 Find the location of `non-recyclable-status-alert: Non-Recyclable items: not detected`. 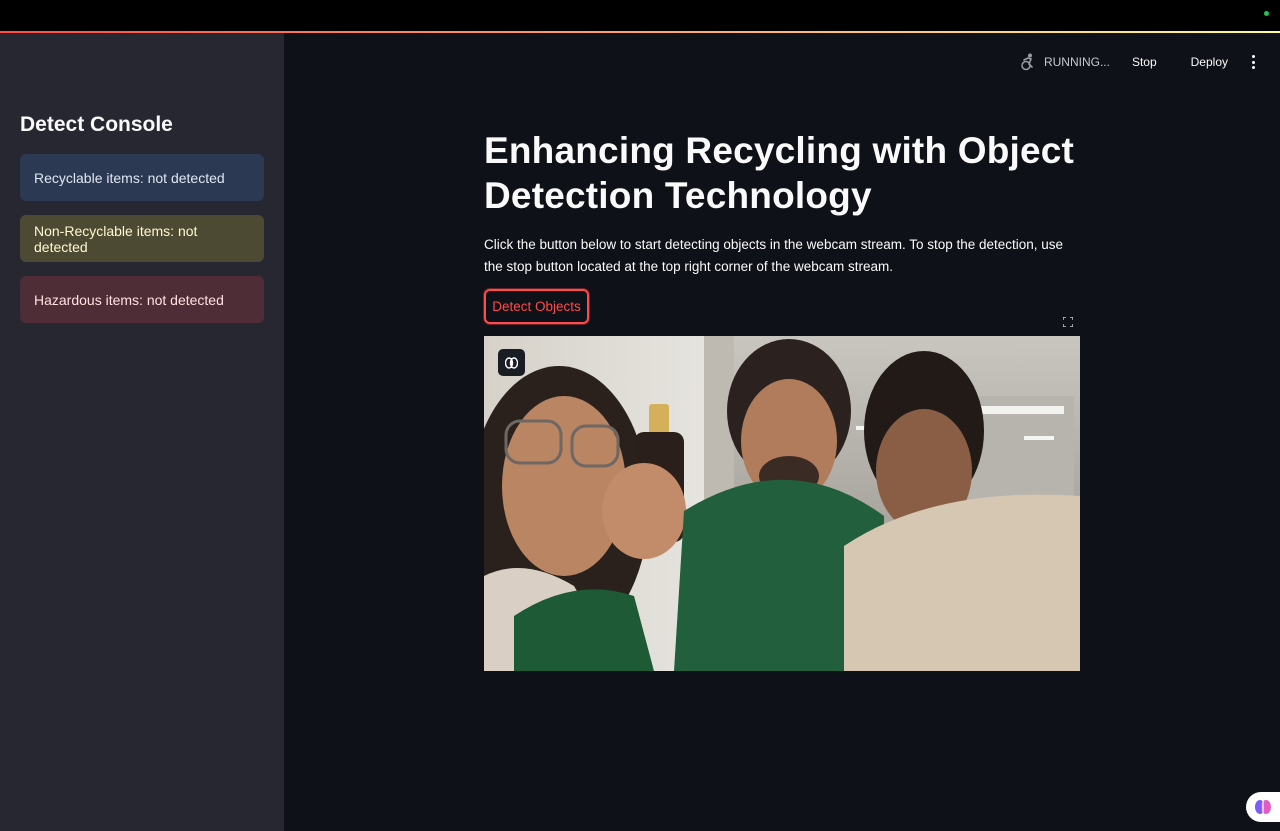

non-recyclable-status-alert: Non-Recyclable items: not detected is located at coordinates (142, 238).